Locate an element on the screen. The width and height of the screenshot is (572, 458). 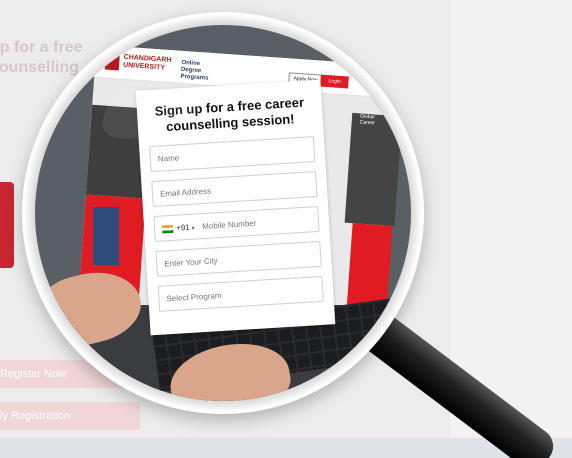
login-button: Login is located at coordinates (335, 81).